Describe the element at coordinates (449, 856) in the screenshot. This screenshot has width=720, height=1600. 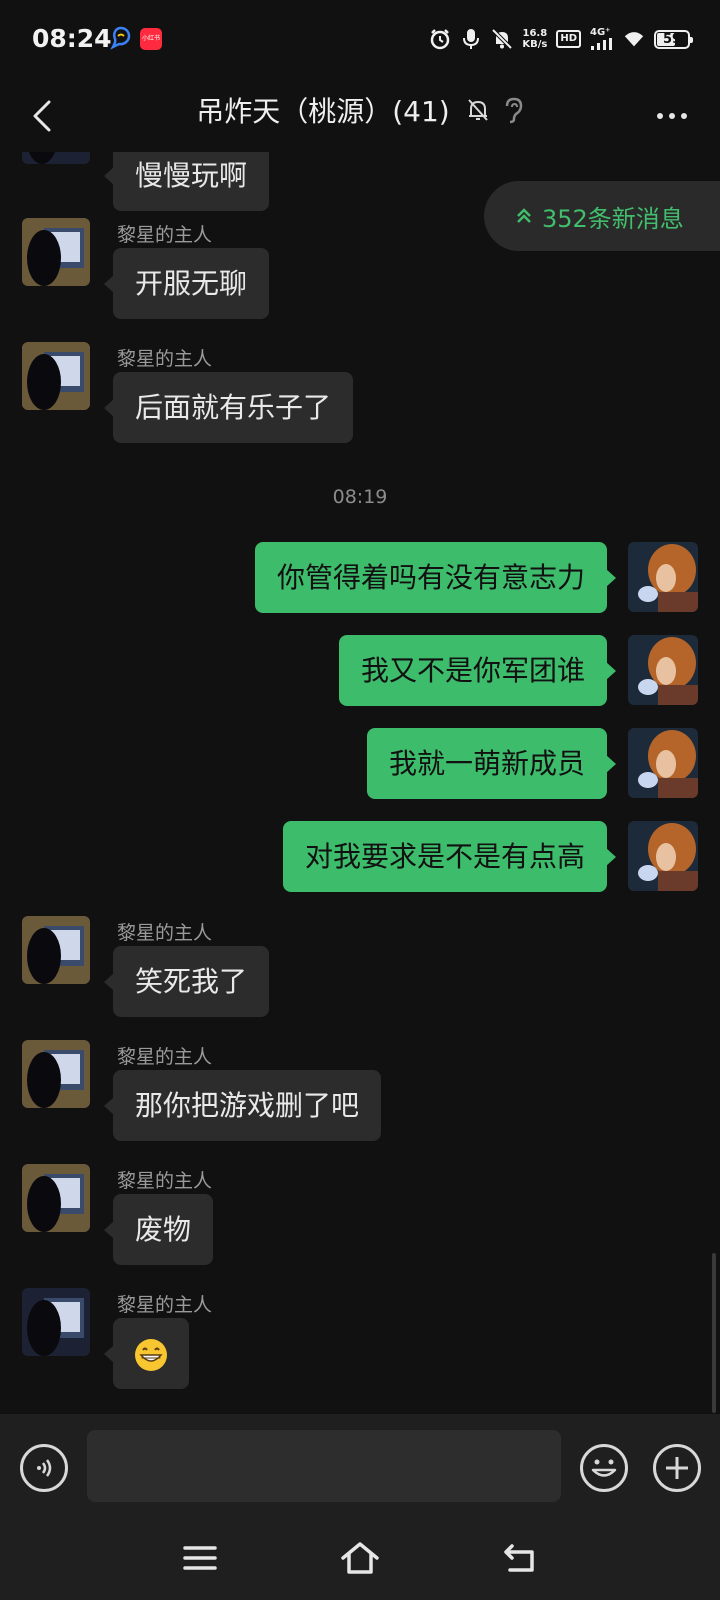
I see `message-bubble: 对我要求是不是有点高` at that location.